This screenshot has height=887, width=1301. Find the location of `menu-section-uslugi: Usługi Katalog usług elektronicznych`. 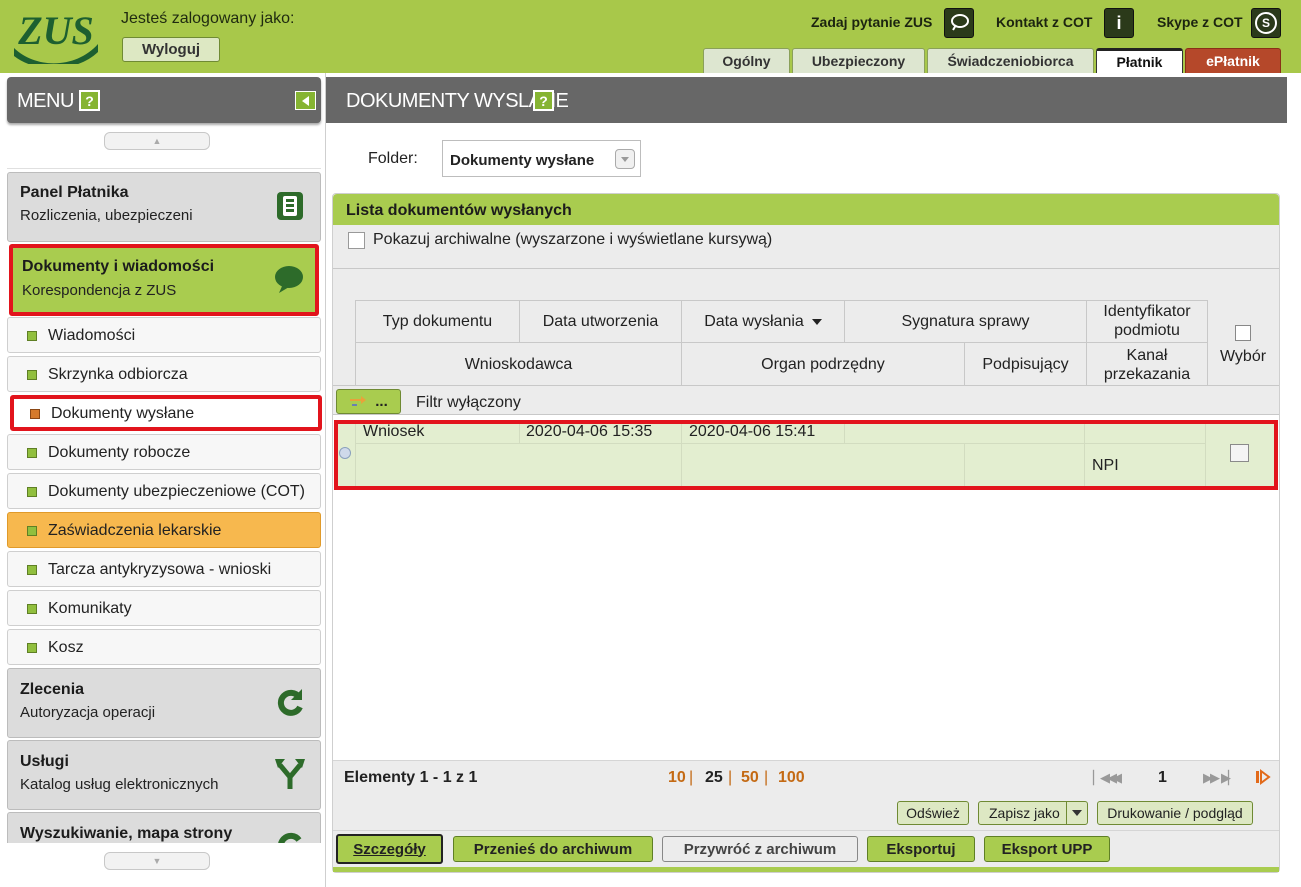

menu-section-uslugi: Usługi Katalog usług elektronicznych is located at coordinates (164, 775).